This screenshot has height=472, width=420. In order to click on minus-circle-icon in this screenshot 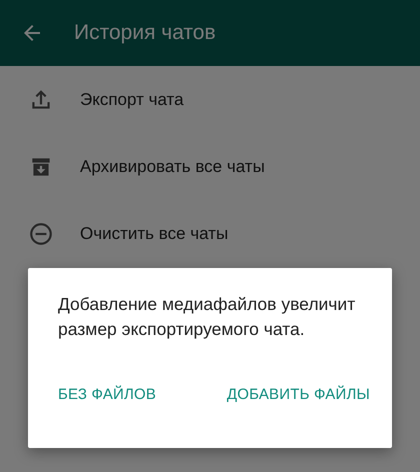, I will do `click(41, 233)`.